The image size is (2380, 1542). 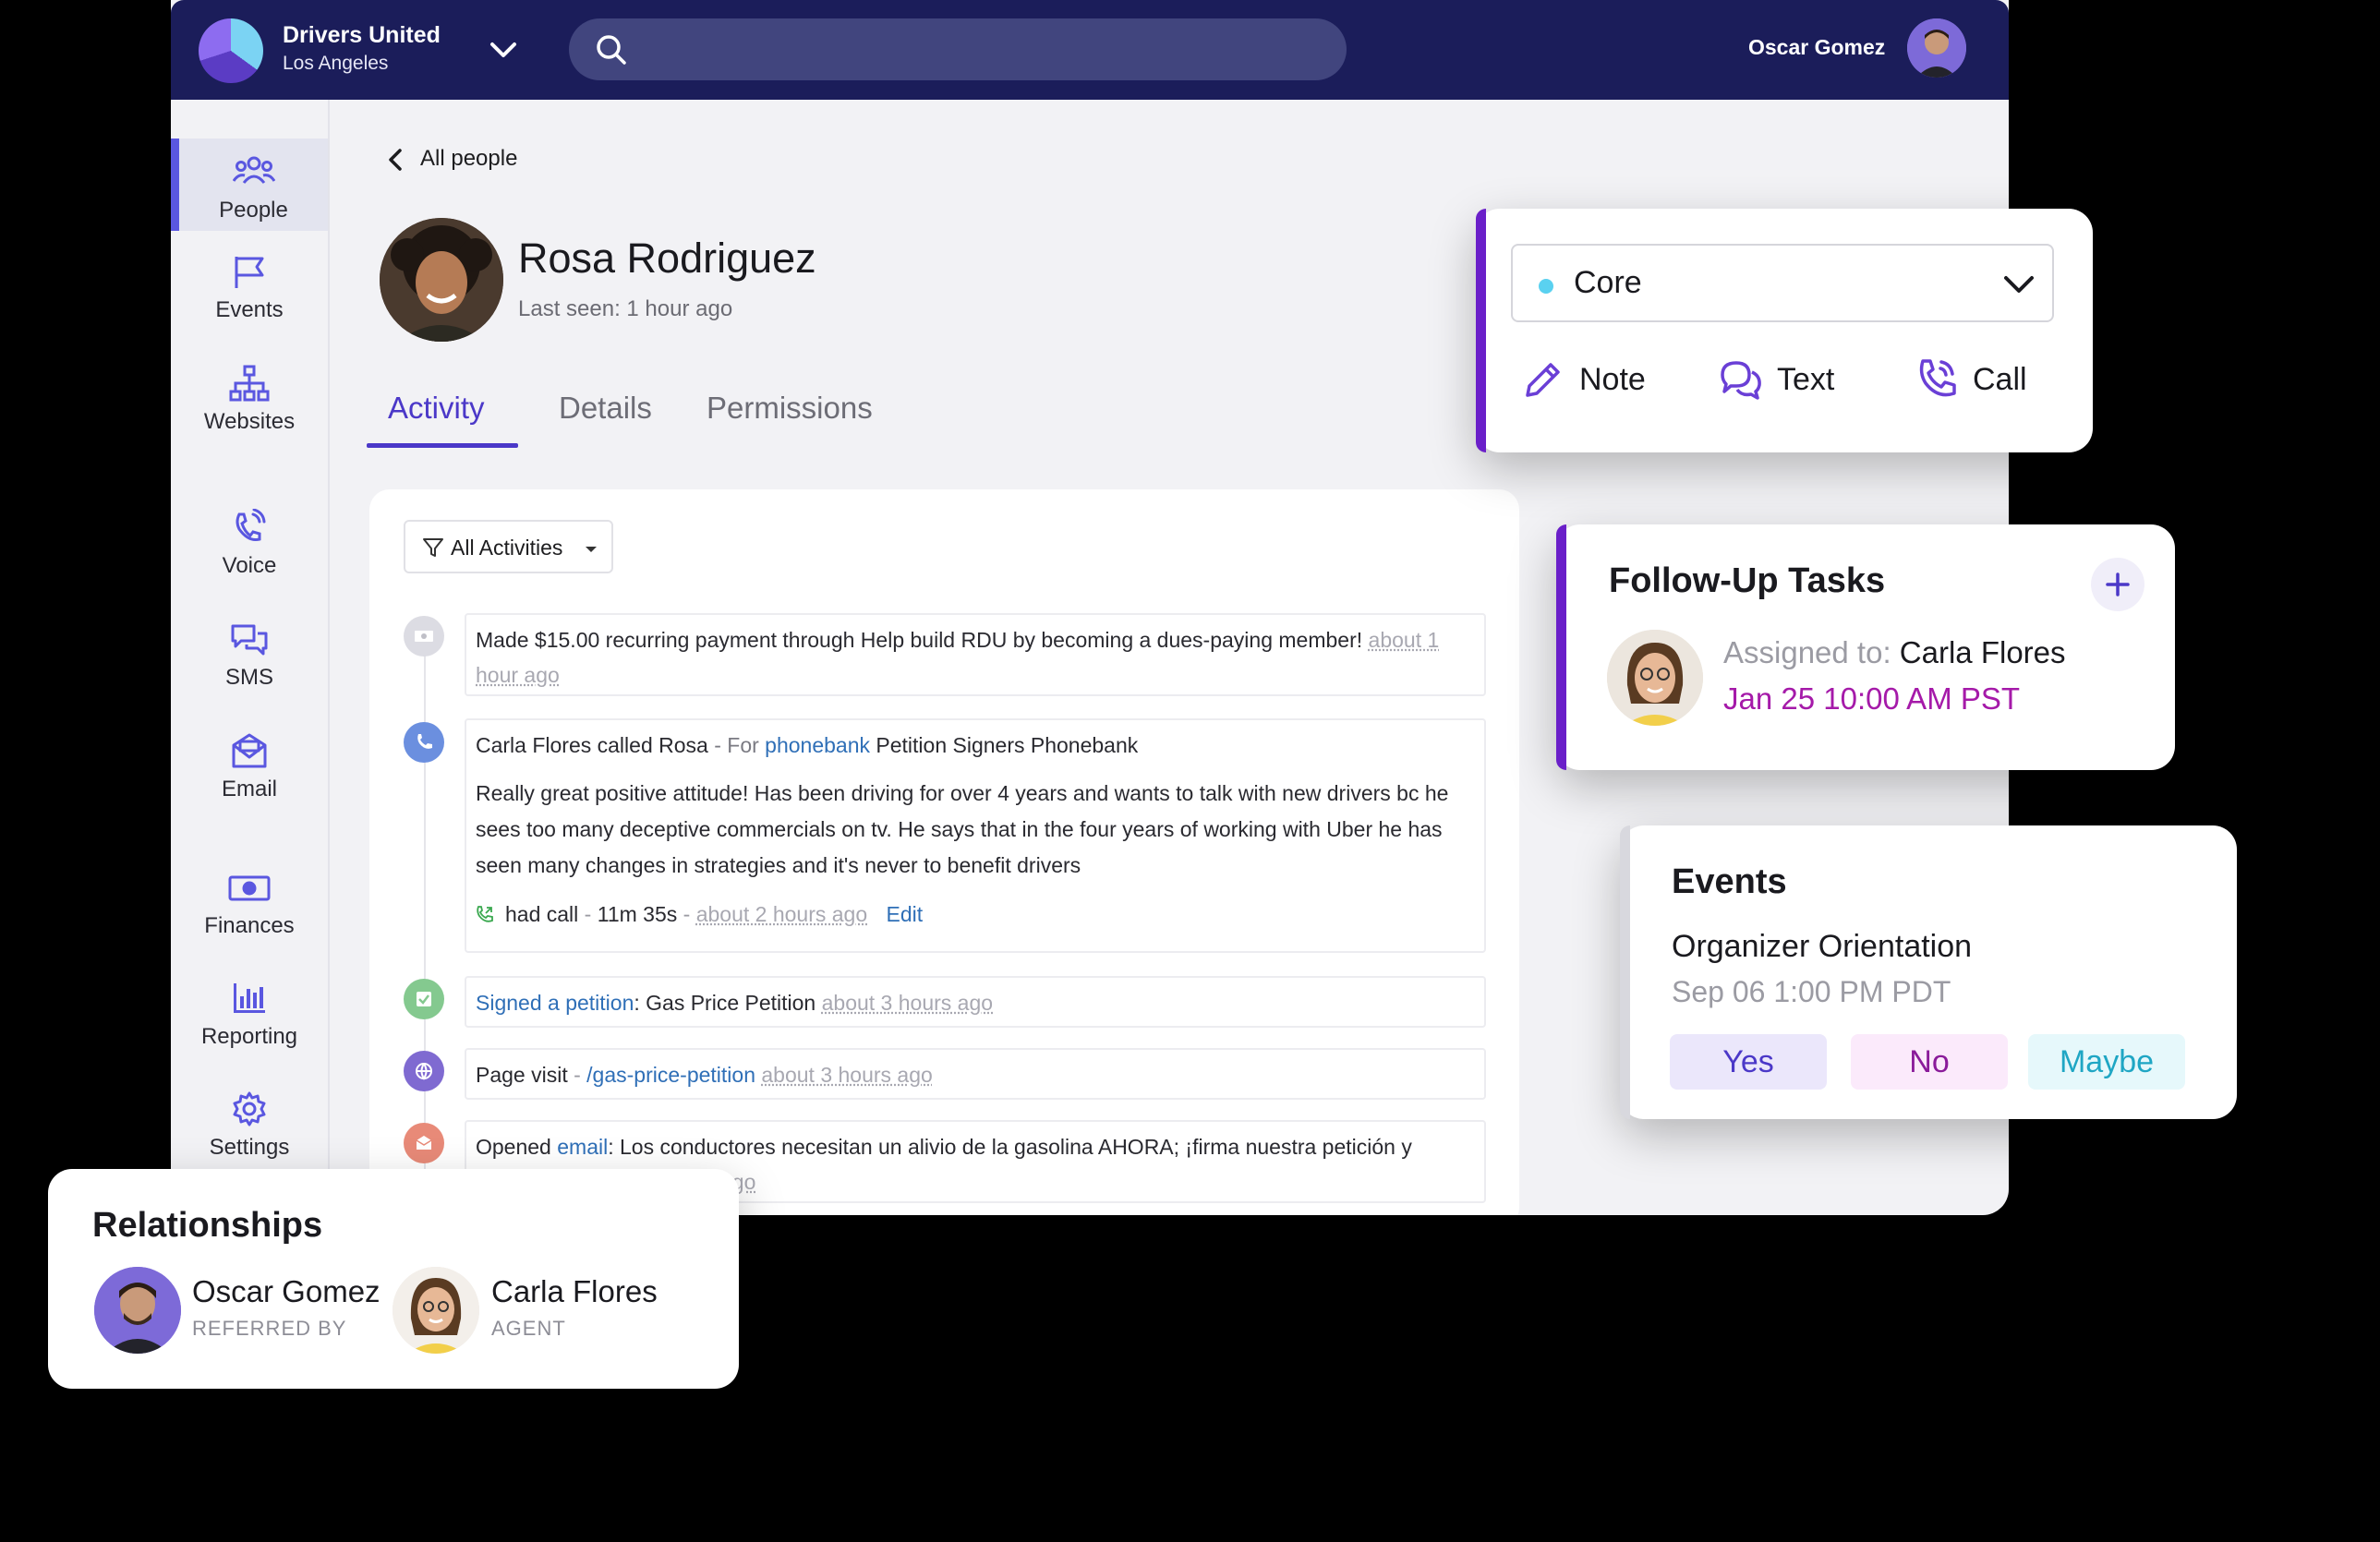 What do you see at coordinates (249, 565) in the screenshot?
I see `sidebar-item-label: Voice` at bounding box center [249, 565].